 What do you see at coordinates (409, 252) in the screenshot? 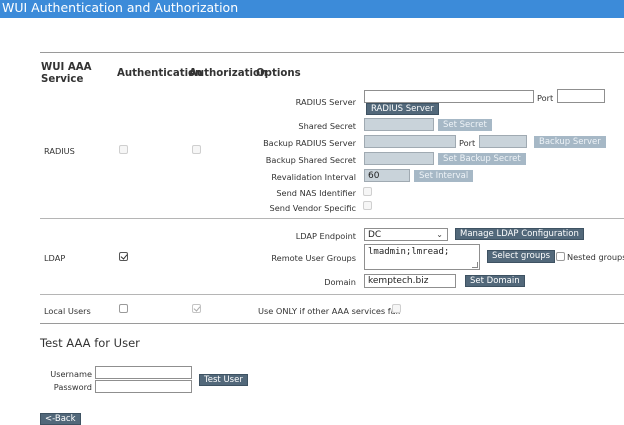
I see `remote-user-groups-value: lmadmin;lmread;` at bounding box center [409, 252].